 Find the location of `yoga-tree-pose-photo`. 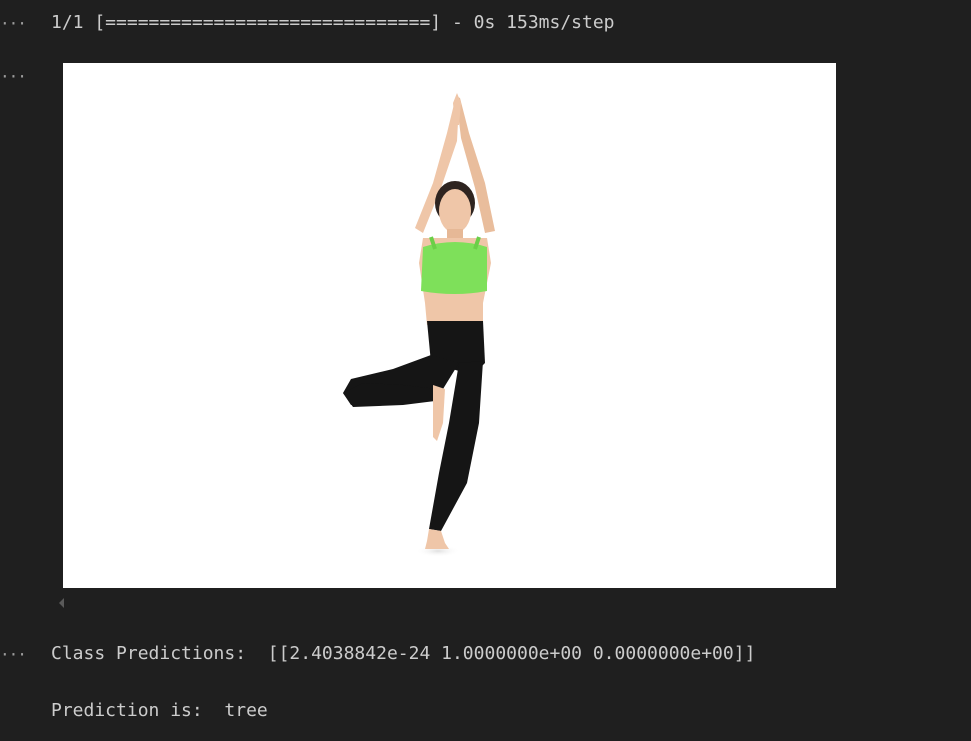

yoga-tree-pose-photo is located at coordinates (419, 325).